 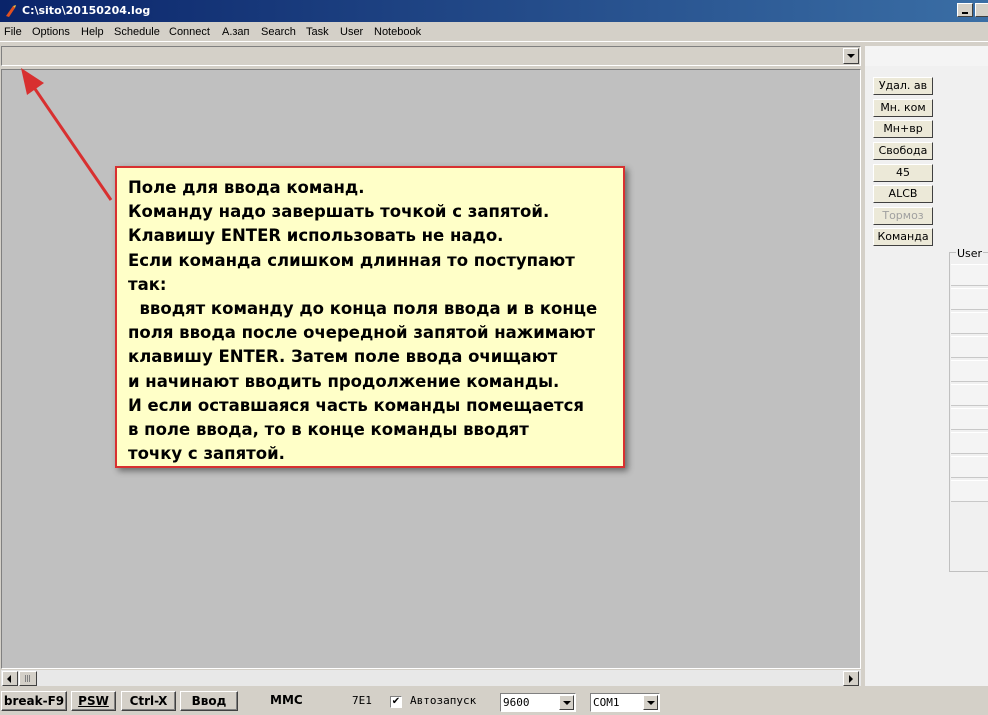 I want to click on alcb-button: ALCB, so click(x=903, y=194).